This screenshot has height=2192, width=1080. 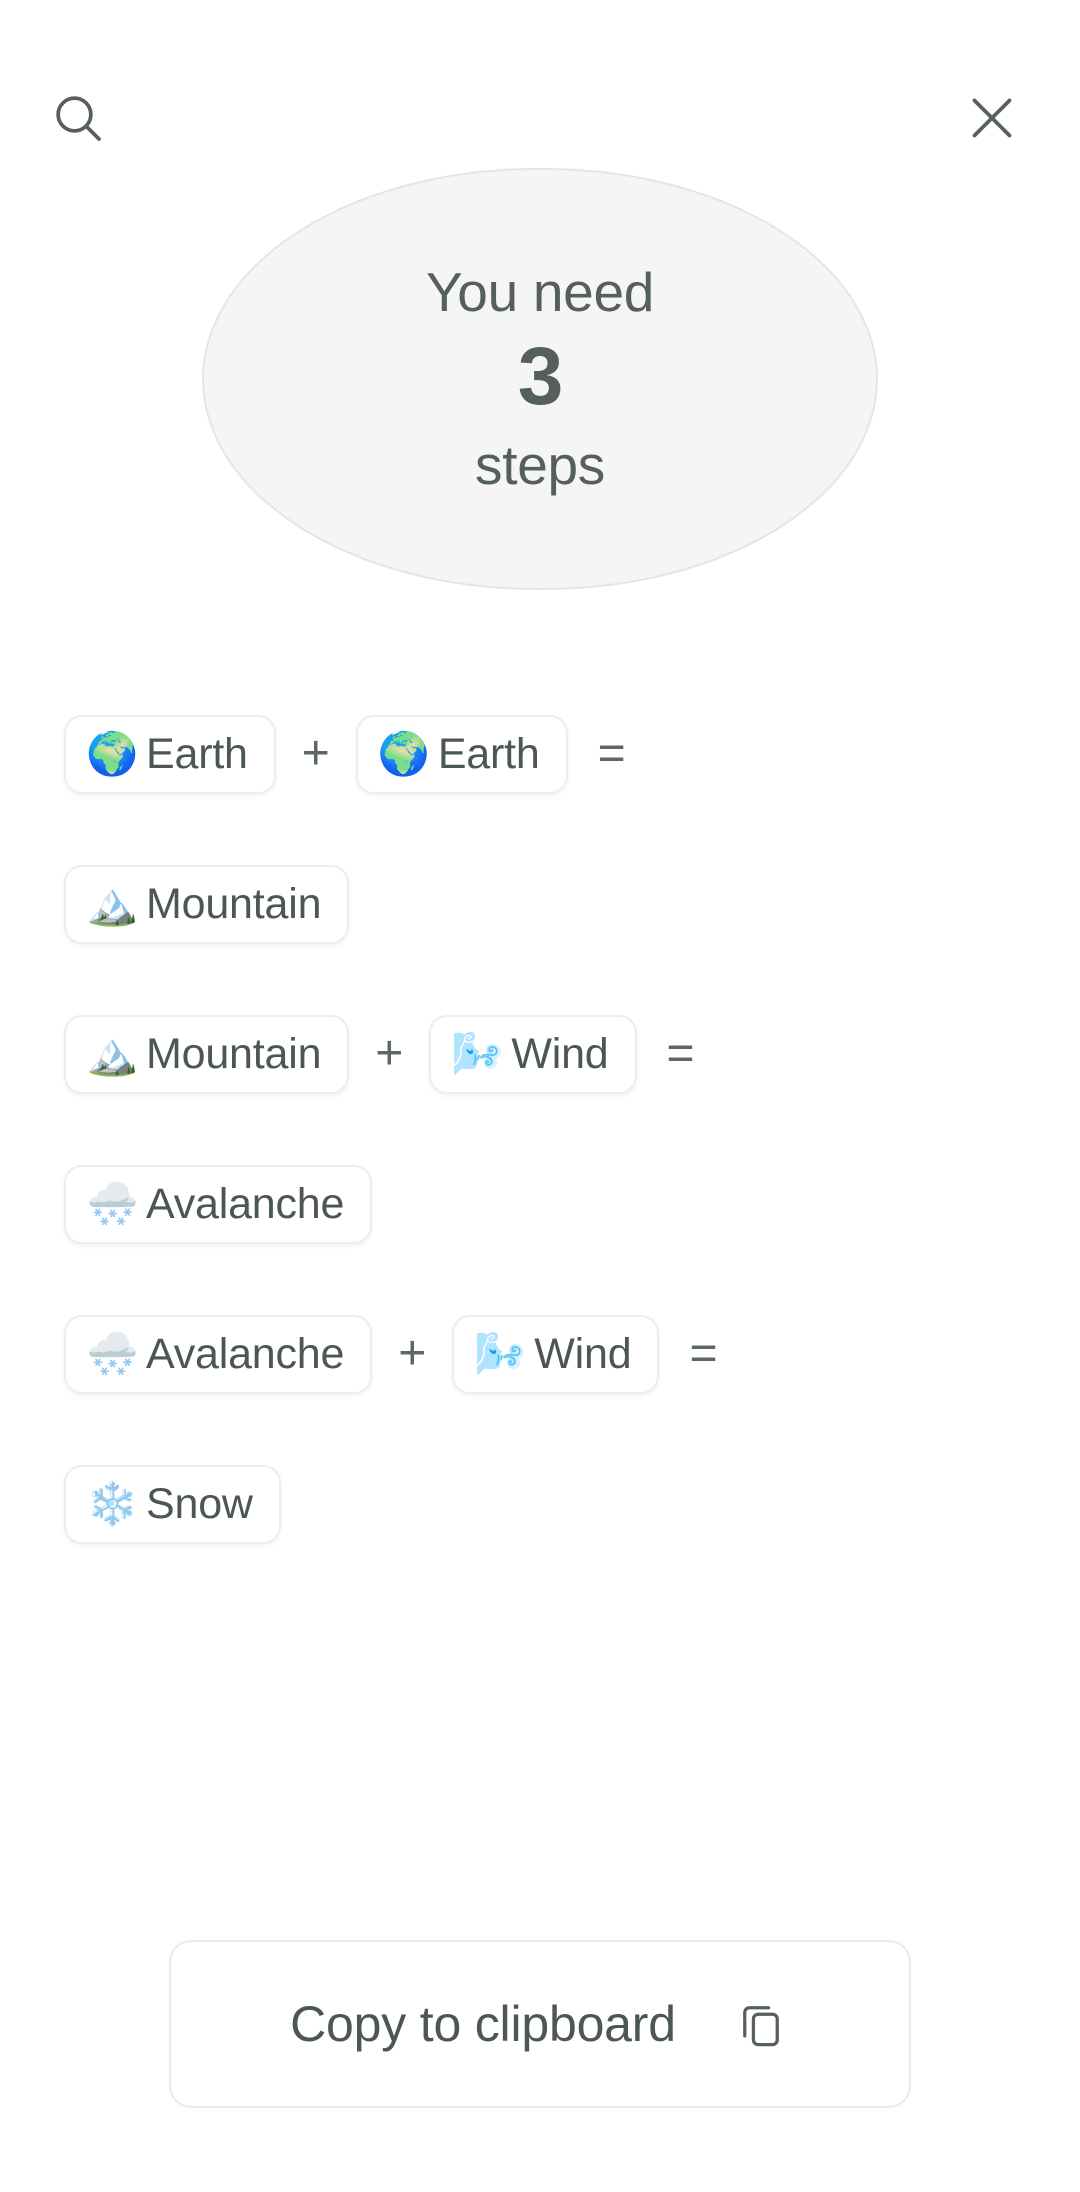 I want to click on hero-prefix-text: You need, so click(x=540, y=291).